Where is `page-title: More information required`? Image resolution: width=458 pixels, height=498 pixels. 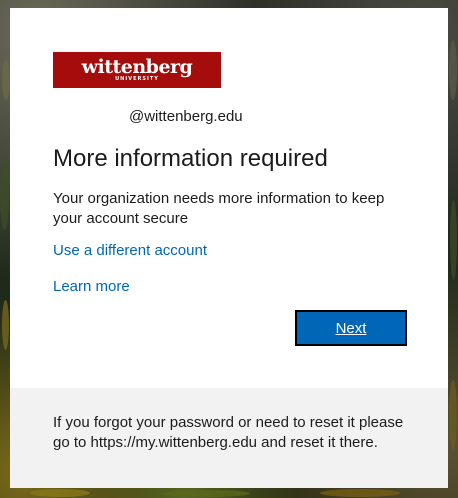 page-title: More information required is located at coordinates (190, 158).